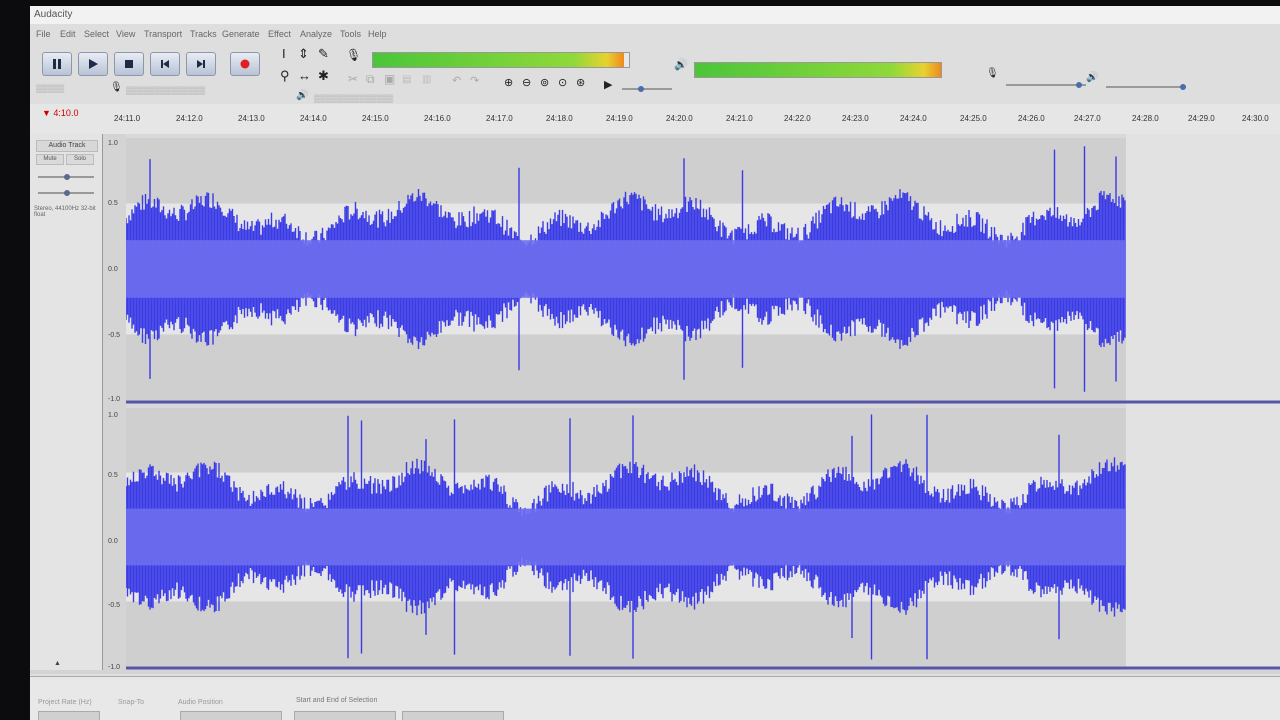 This screenshot has width=1280, height=720. Describe the element at coordinates (114, 605) in the screenshot. I see `scale-label: -0.5` at that location.